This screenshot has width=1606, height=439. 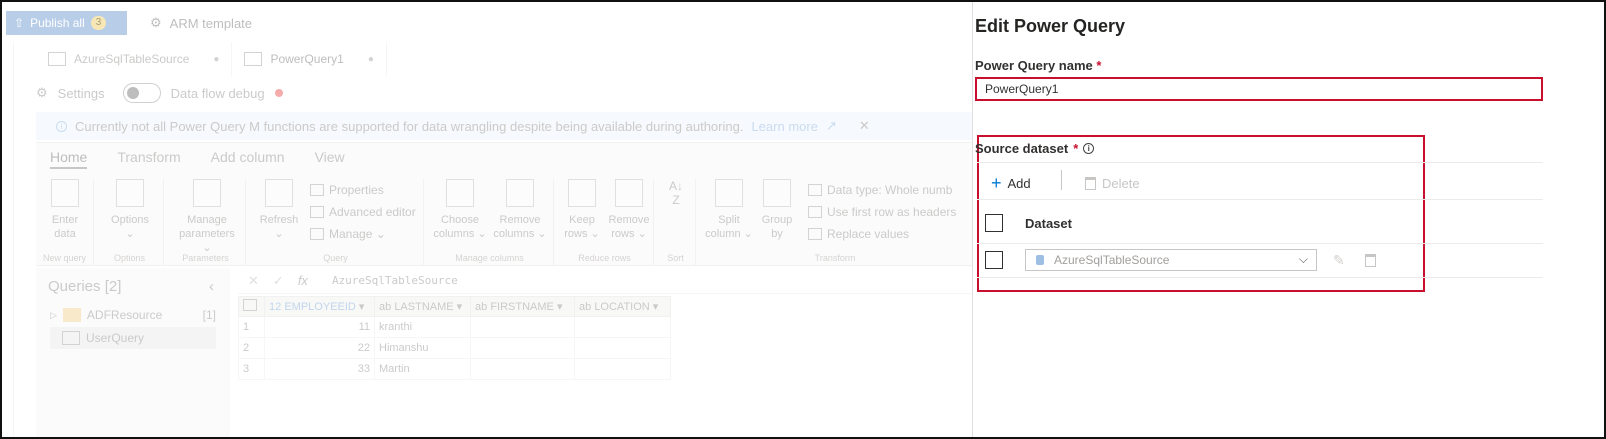 I want to click on formula-input: AzureSqlTableSource, so click(x=395, y=280).